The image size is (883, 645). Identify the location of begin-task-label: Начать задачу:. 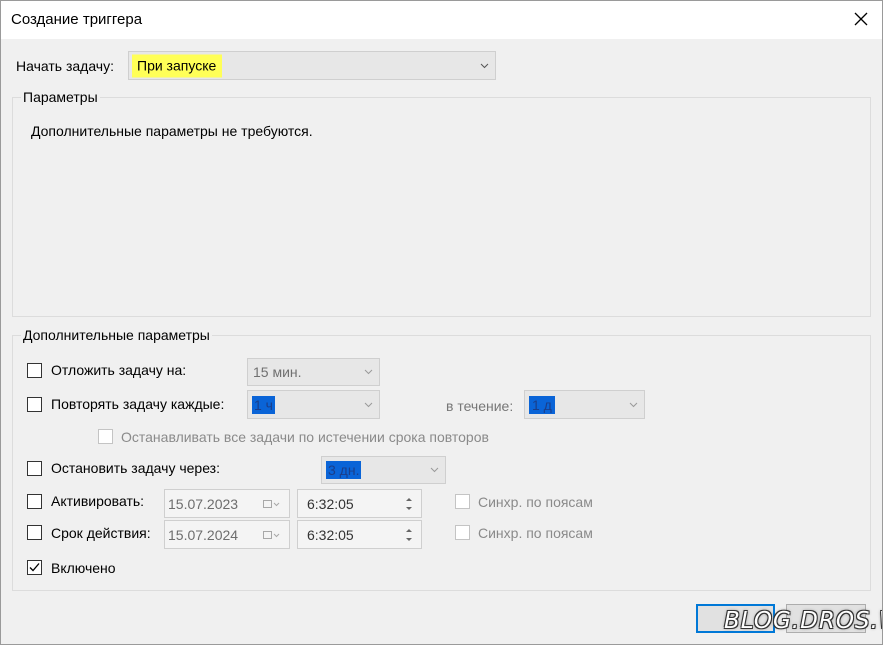
(65, 66).